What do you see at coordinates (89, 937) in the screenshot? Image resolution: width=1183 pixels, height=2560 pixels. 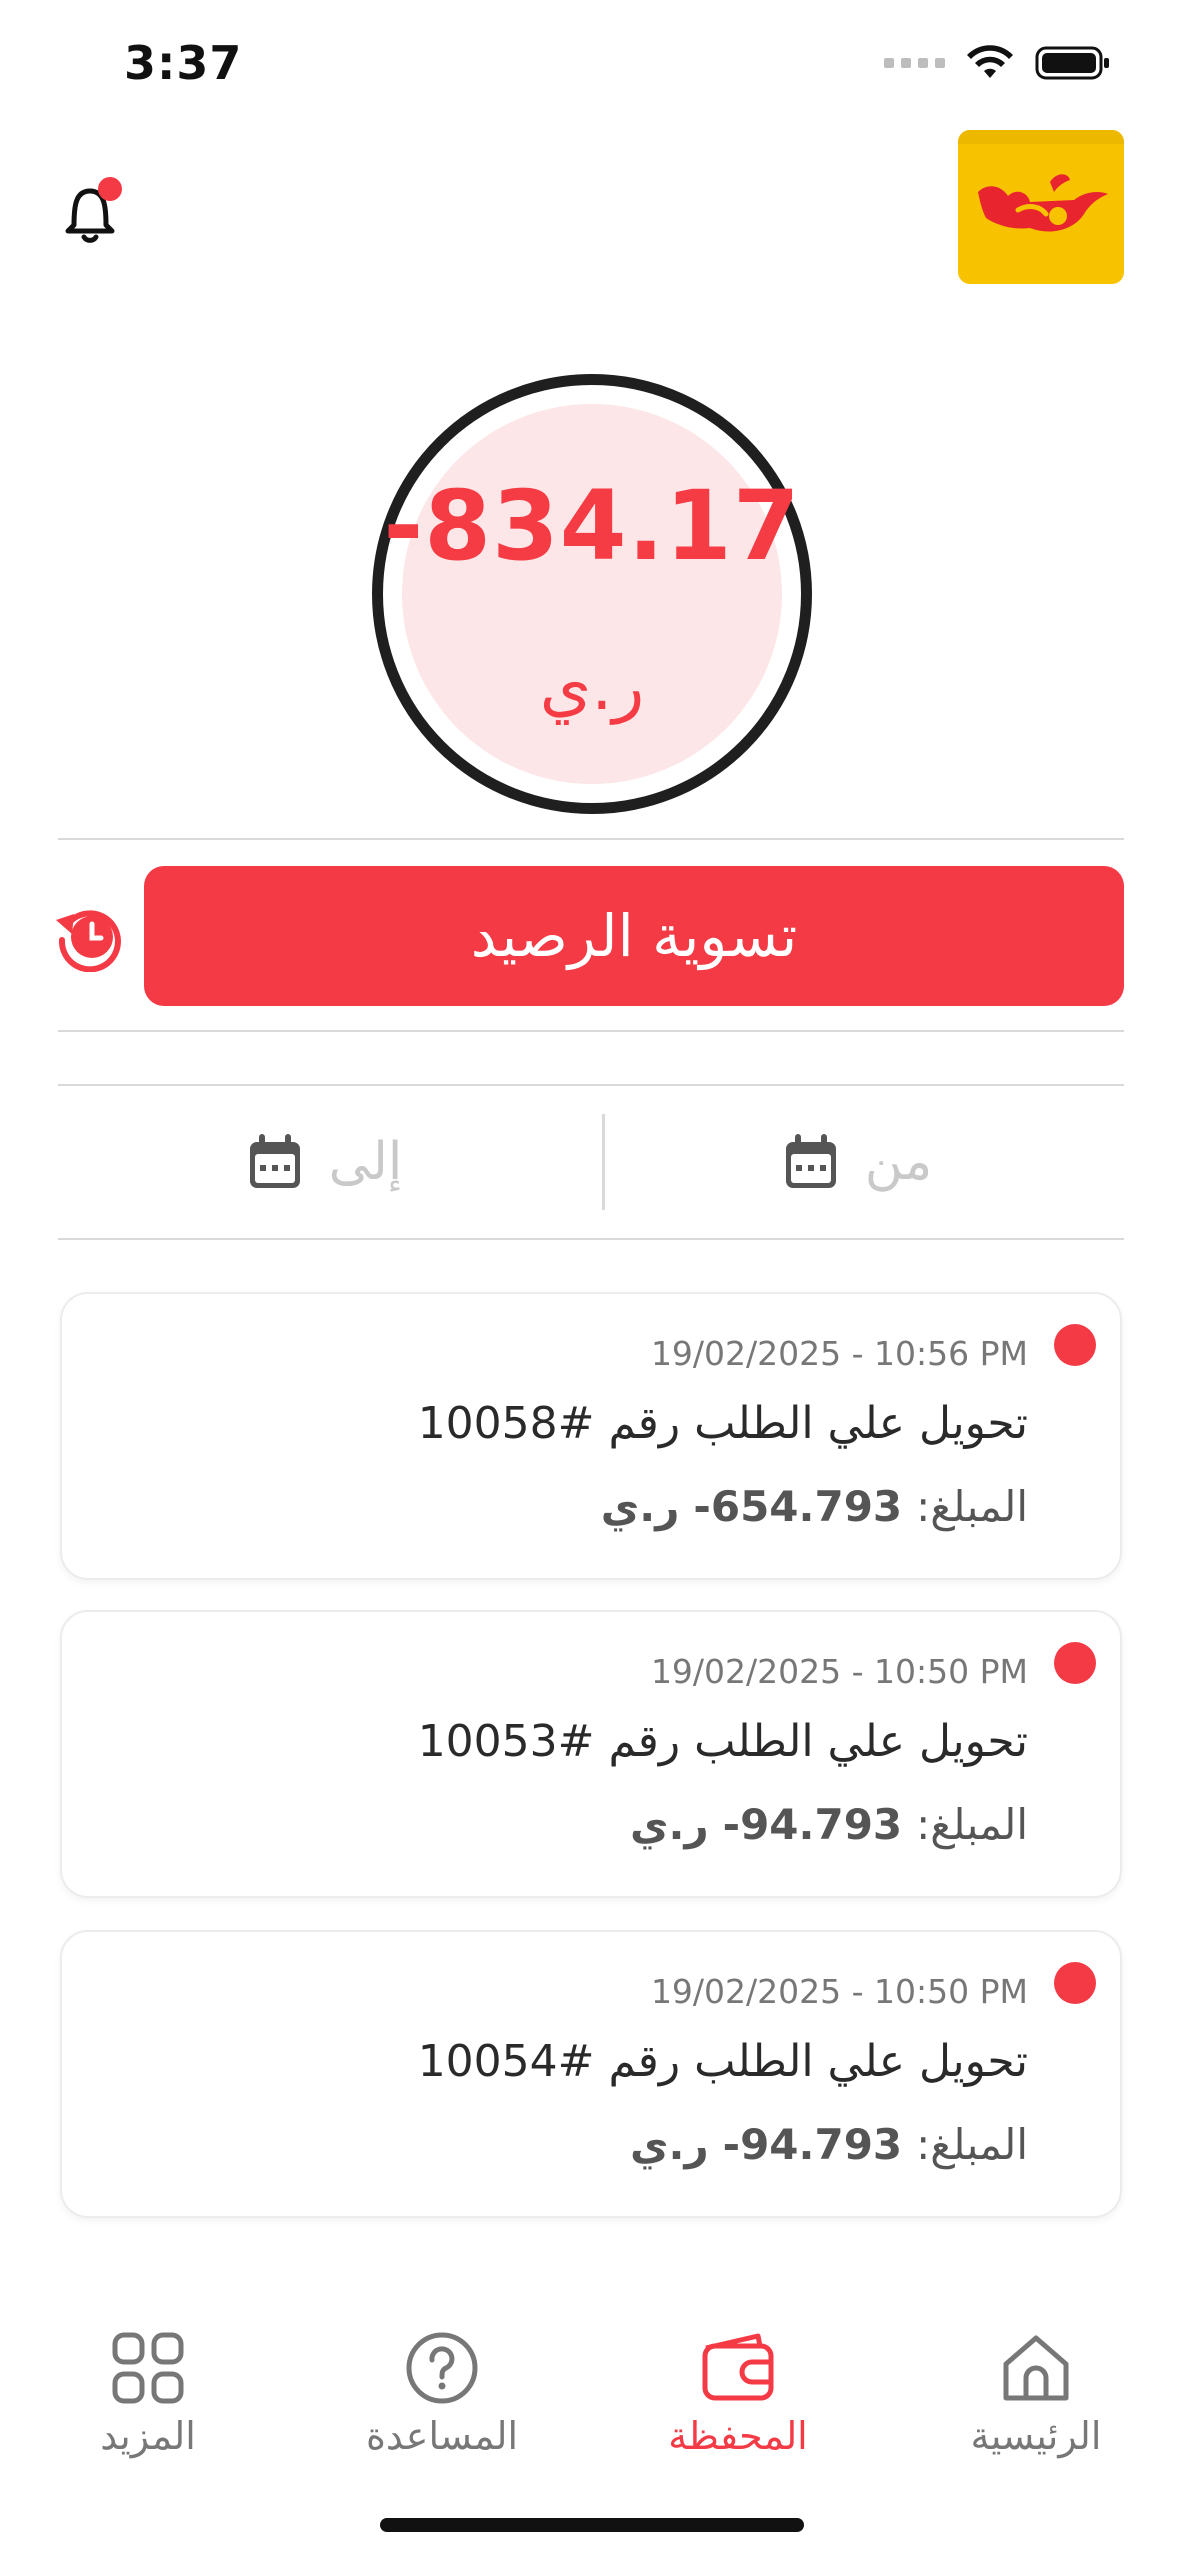 I see `history-icon` at bounding box center [89, 937].